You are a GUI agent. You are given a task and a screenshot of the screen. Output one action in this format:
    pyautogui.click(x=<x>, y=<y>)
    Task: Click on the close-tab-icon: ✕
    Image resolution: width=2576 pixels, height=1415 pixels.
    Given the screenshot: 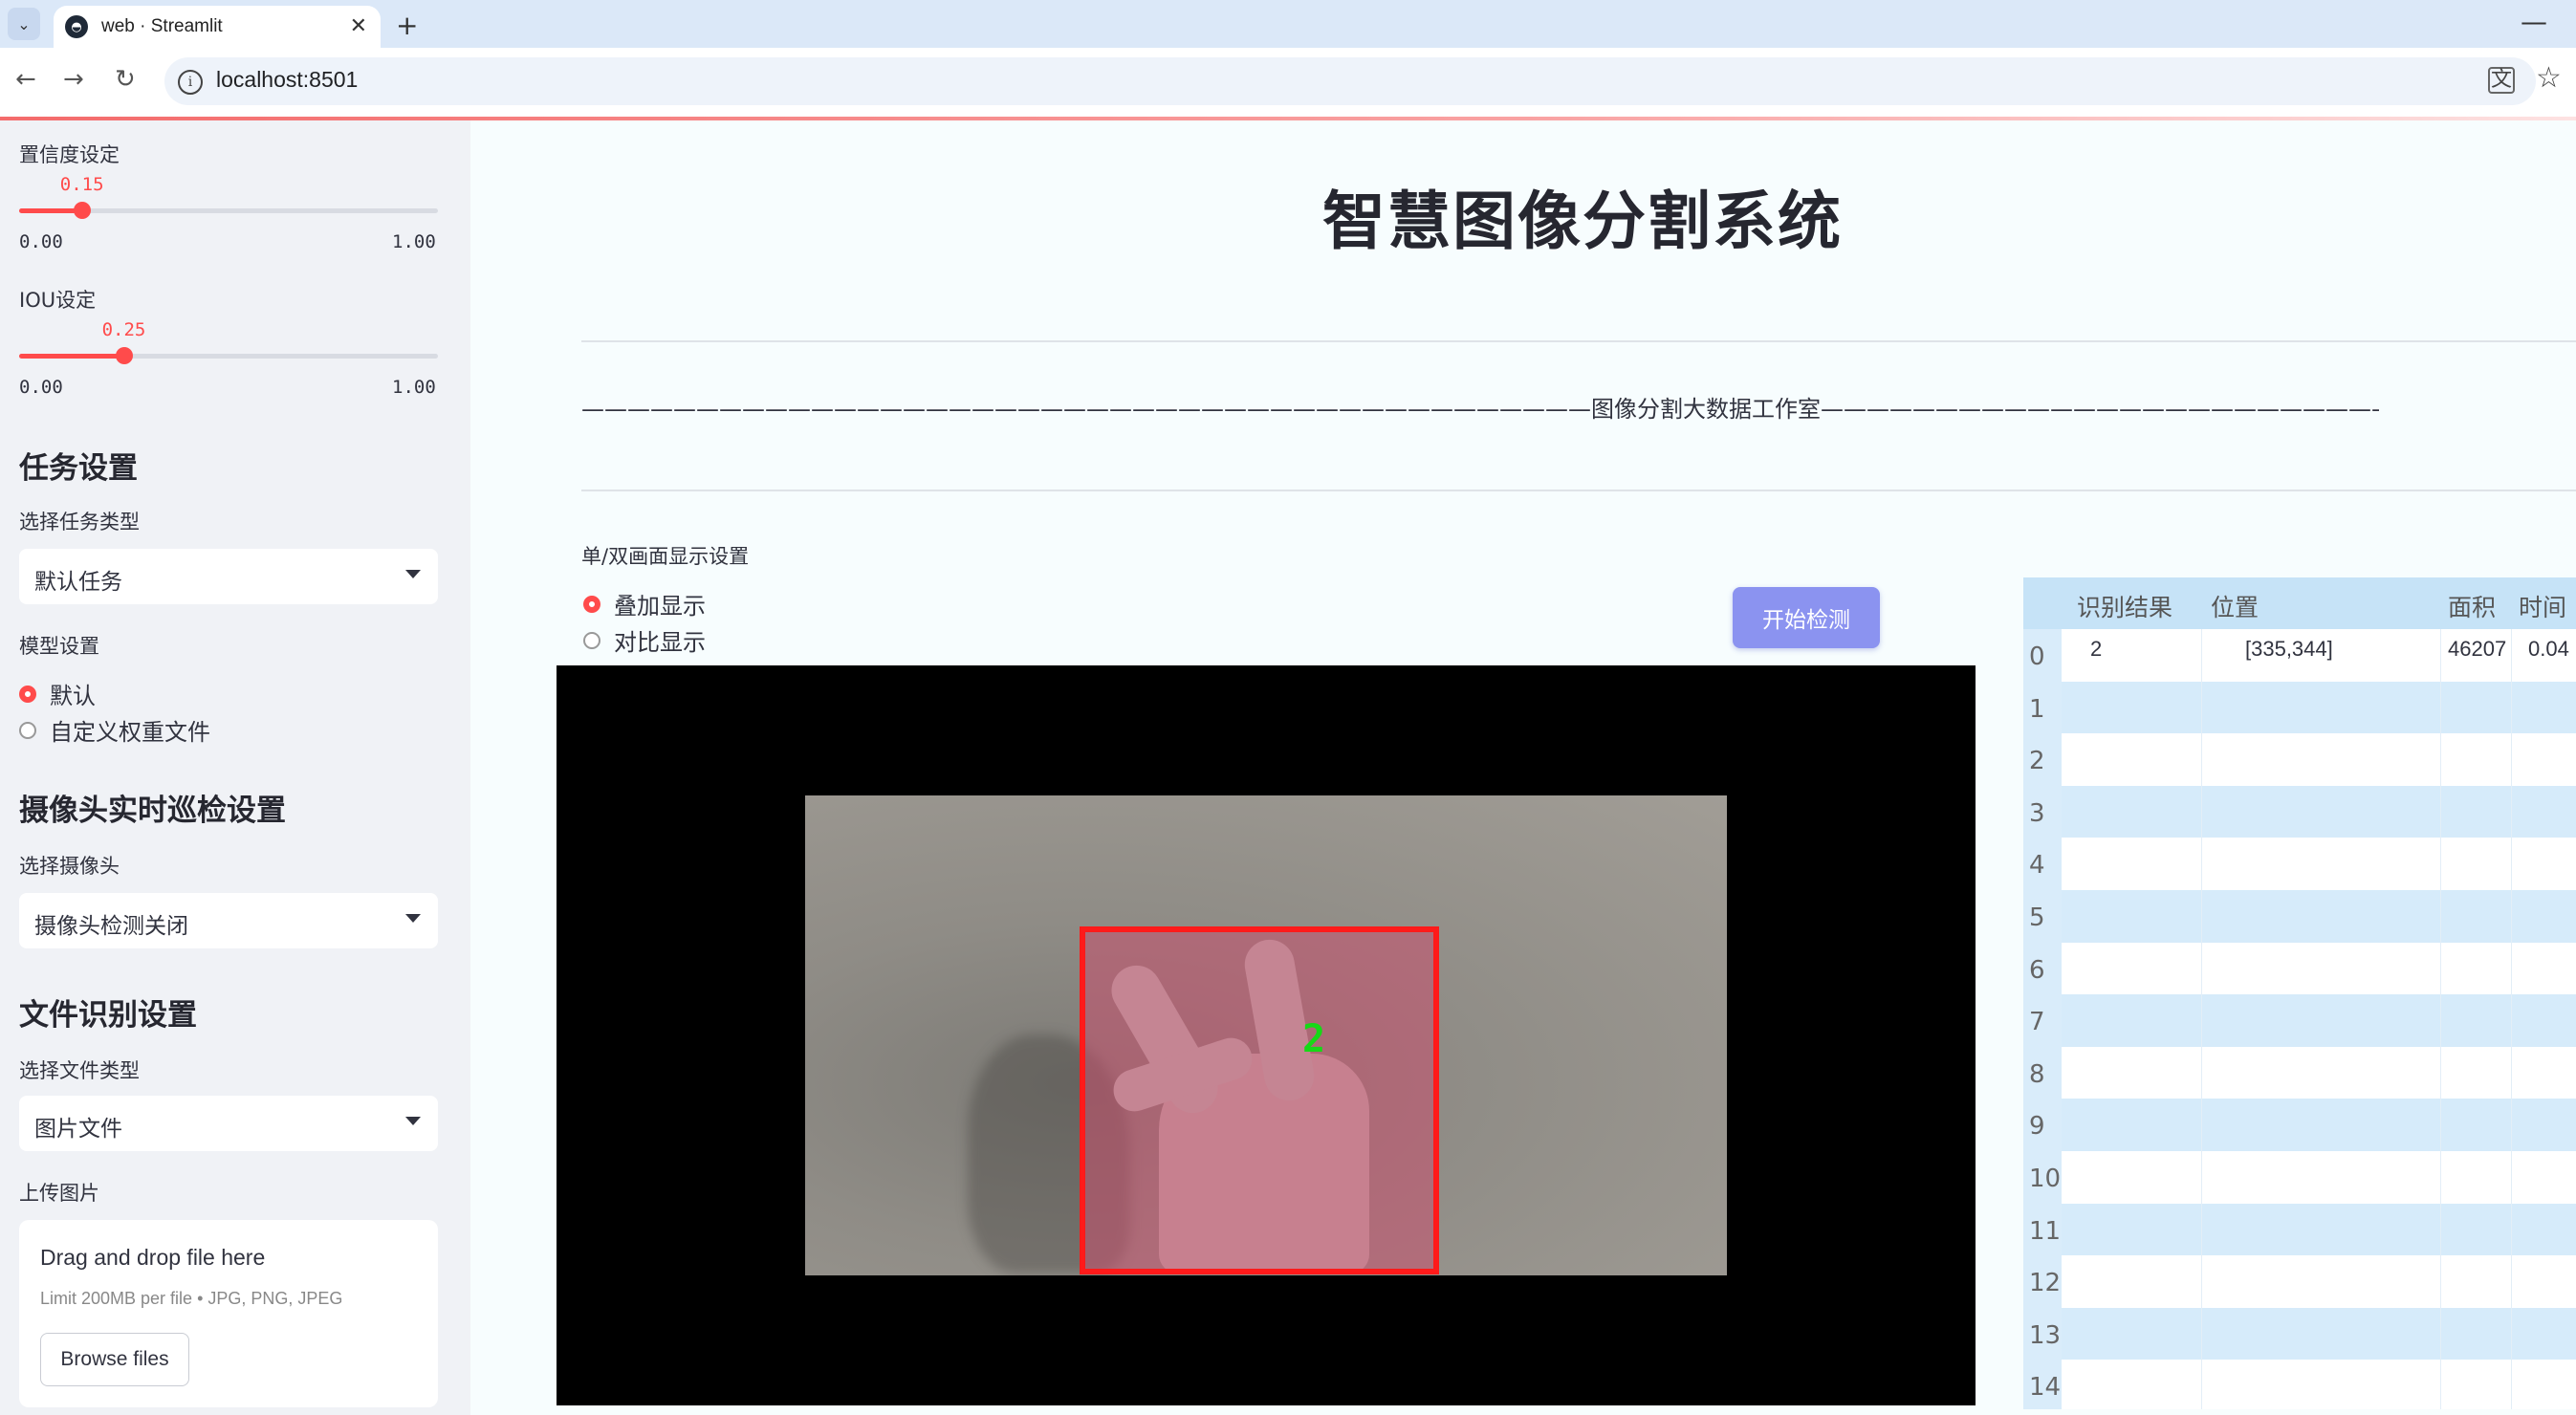 What is the action you would take?
    pyautogui.click(x=358, y=26)
    